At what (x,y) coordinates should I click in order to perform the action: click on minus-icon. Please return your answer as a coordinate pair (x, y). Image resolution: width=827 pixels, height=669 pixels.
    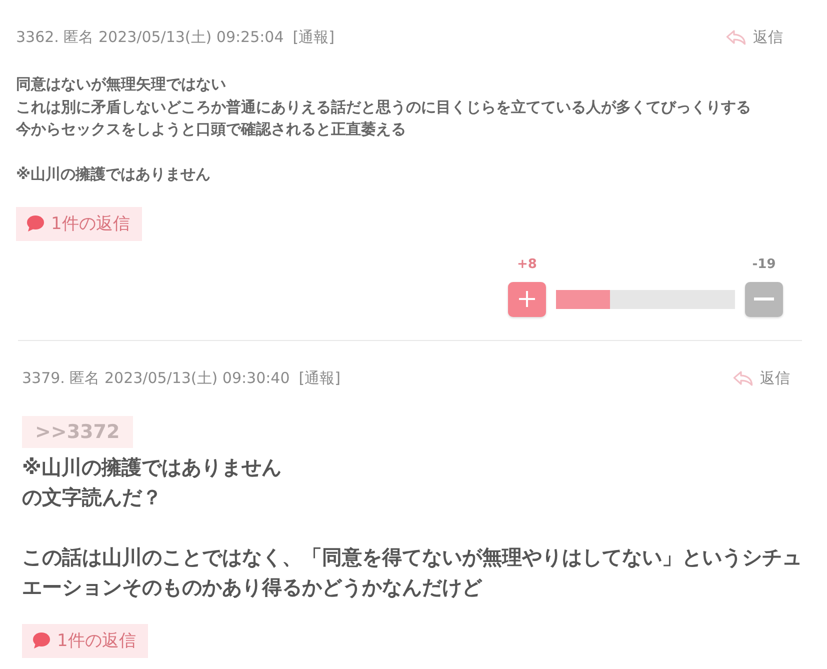
    Looking at the image, I should click on (764, 299).